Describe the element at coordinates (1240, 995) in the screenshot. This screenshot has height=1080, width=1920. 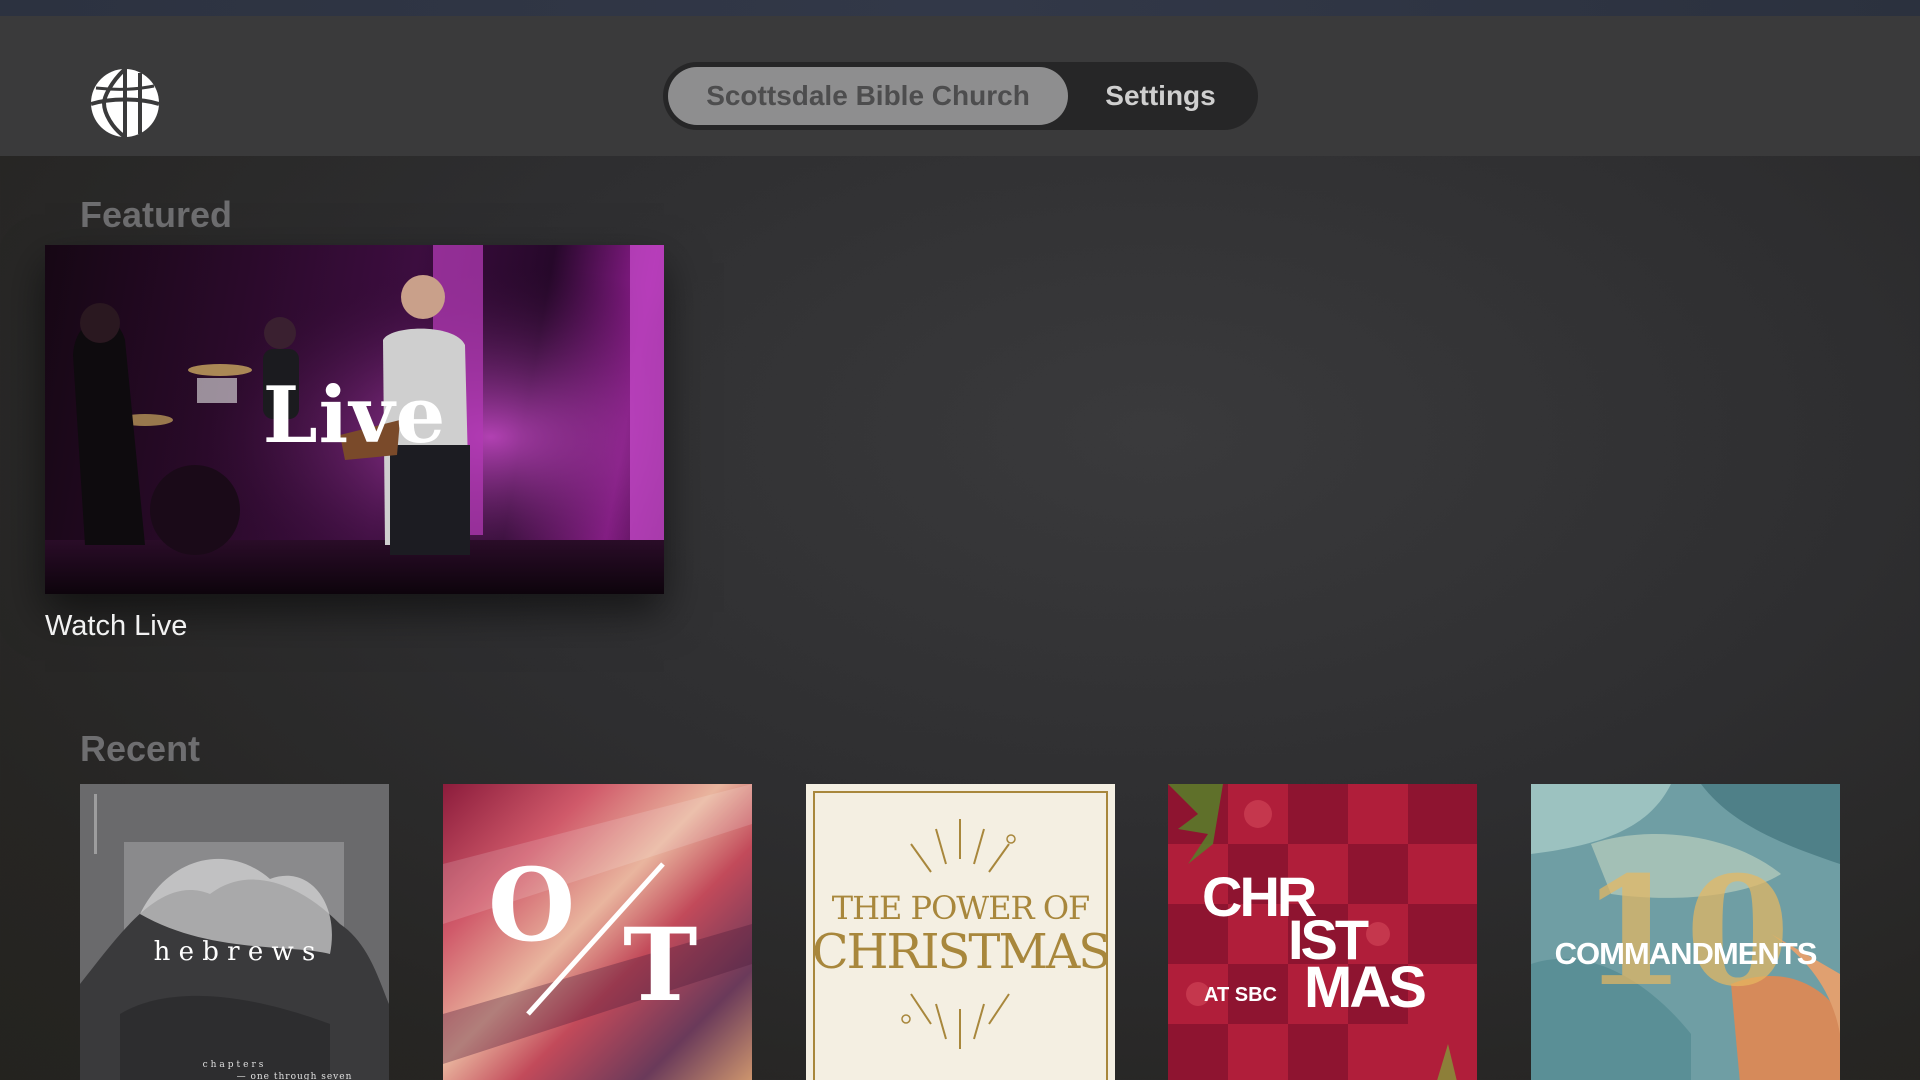
I see `christmas-text-at-sbc: AT SBC` at that location.